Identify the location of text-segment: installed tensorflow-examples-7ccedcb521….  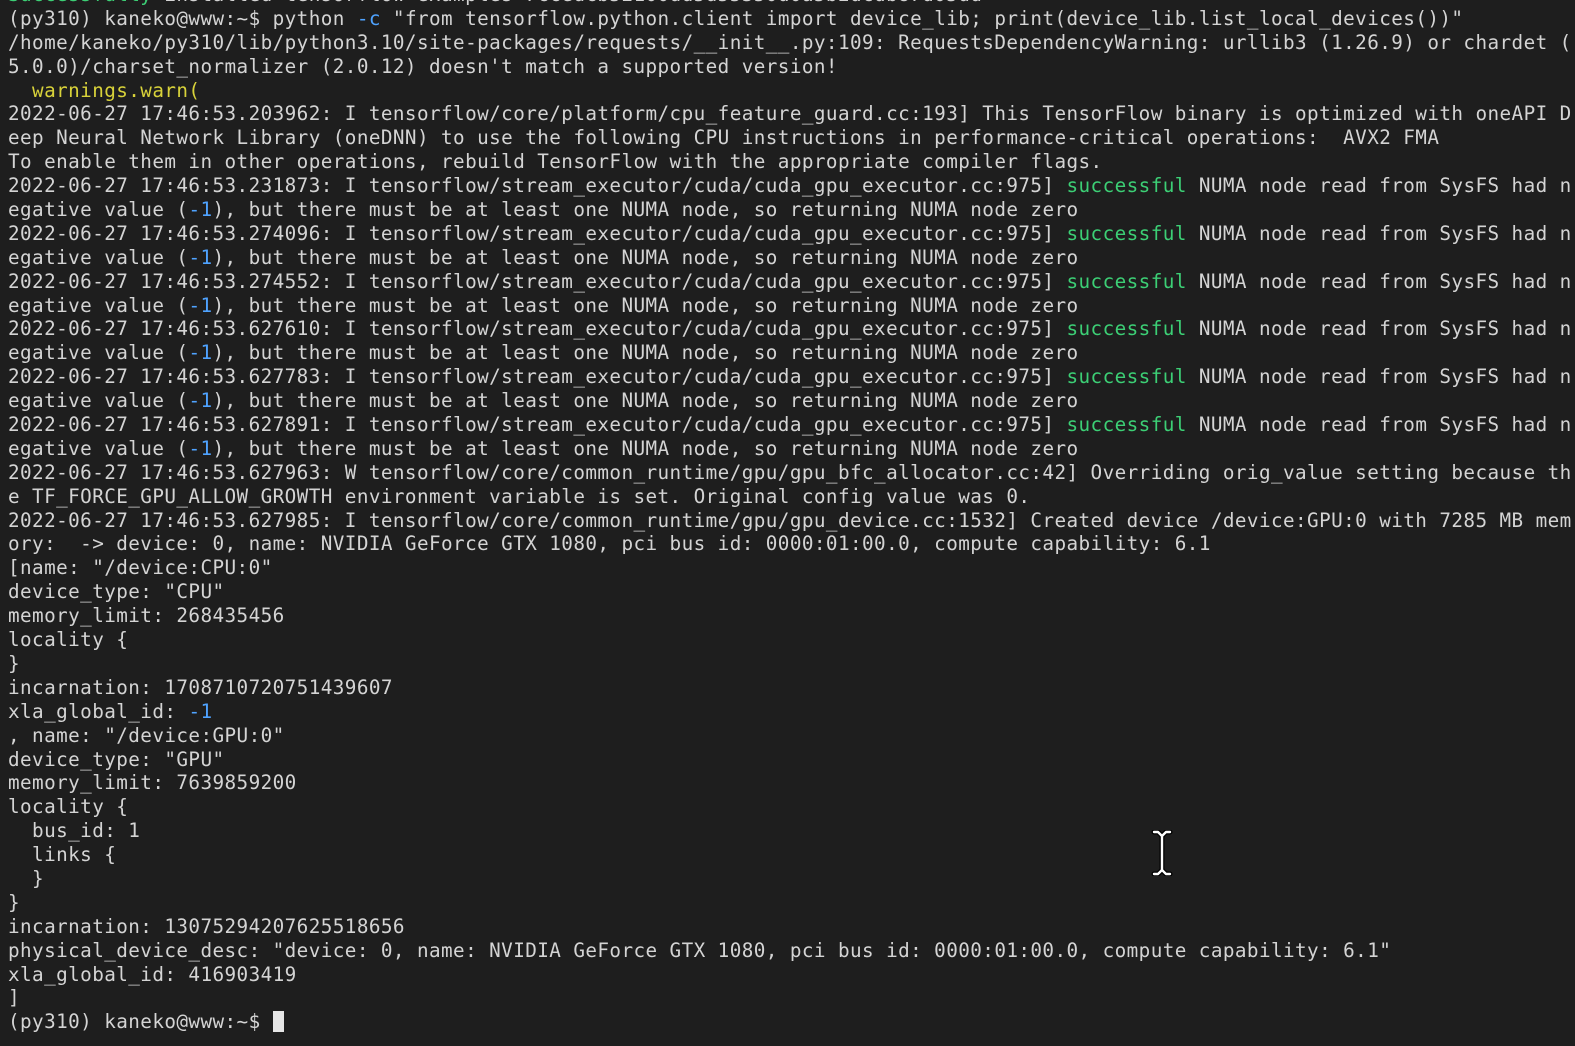
(567, 3).